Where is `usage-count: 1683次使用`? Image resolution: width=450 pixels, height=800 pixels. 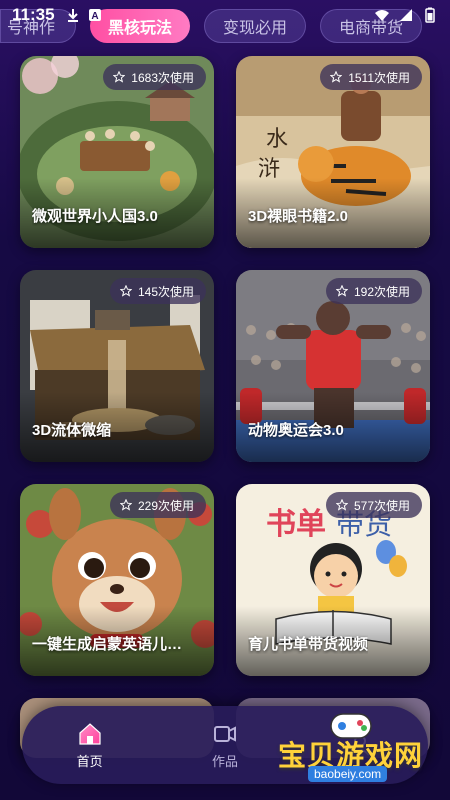 usage-count: 1683次使用 is located at coordinates (162, 77).